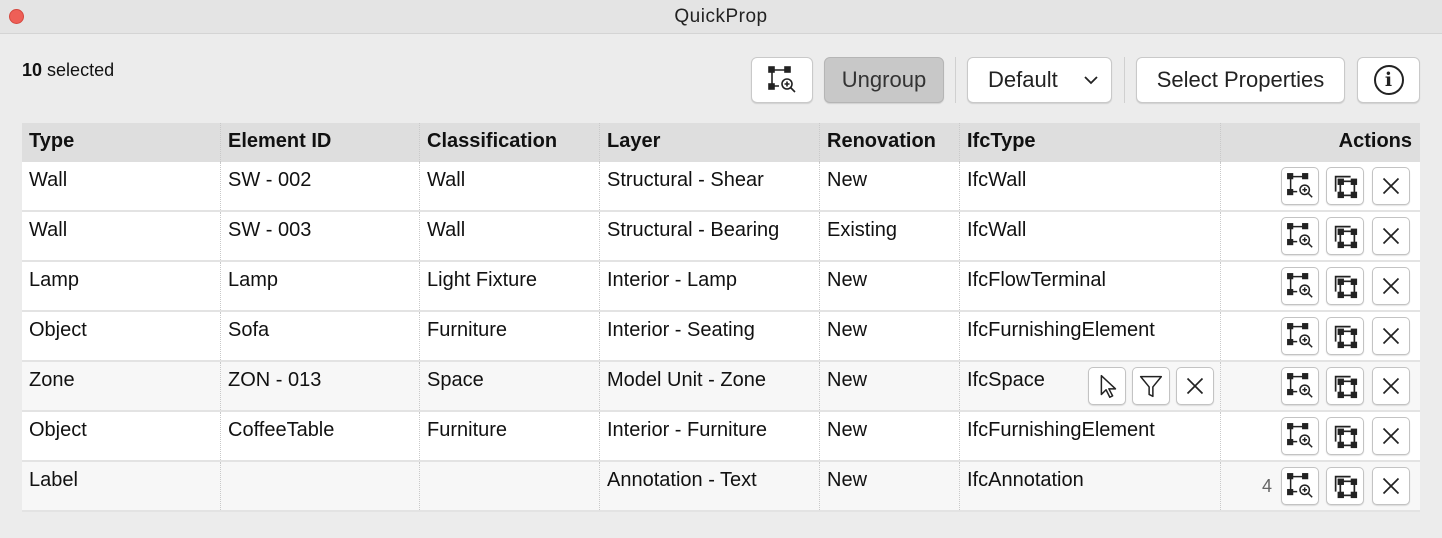  What do you see at coordinates (1240, 80) in the screenshot?
I see `select-properties-button: Select Properties` at bounding box center [1240, 80].